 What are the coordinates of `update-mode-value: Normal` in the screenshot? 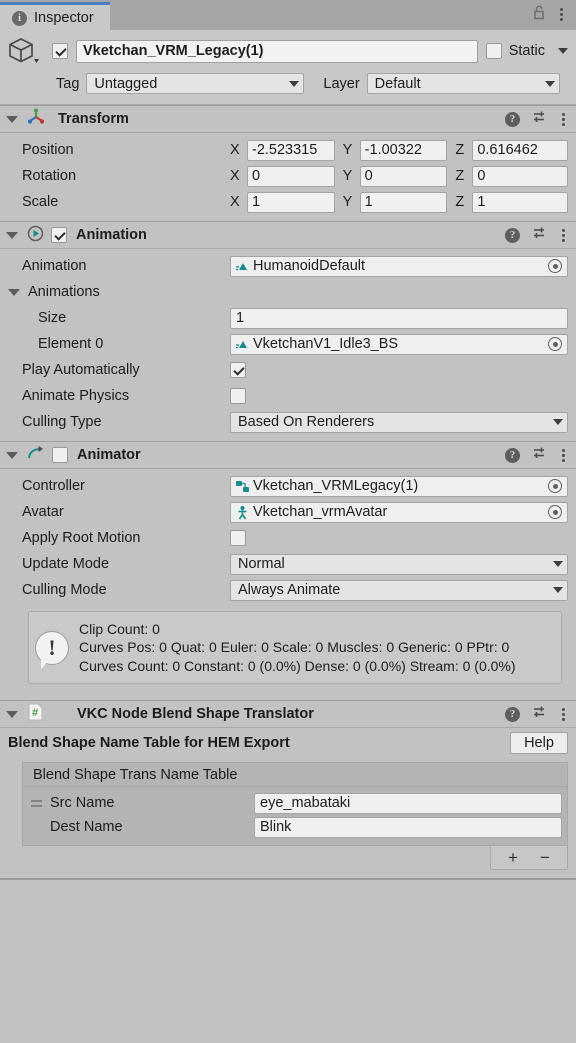 It's located at (261, 564).